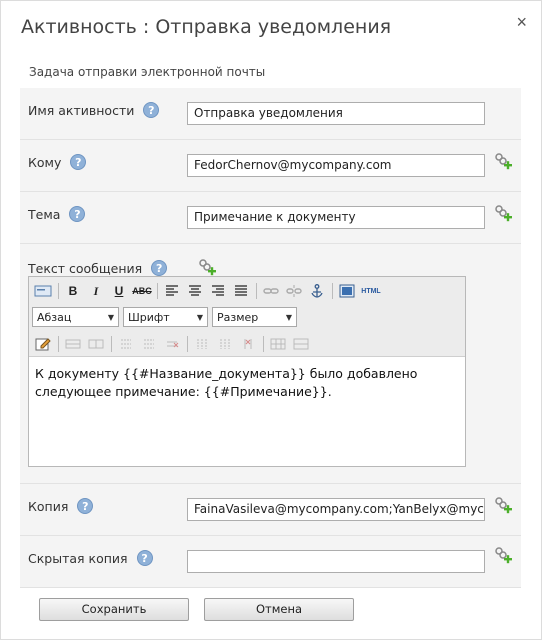 This screenshot has height=640, width=542. What do you see at coordinates (73, 291) in the screenshot?
I see `bold-icon: B` at bounding box center [73, 291].